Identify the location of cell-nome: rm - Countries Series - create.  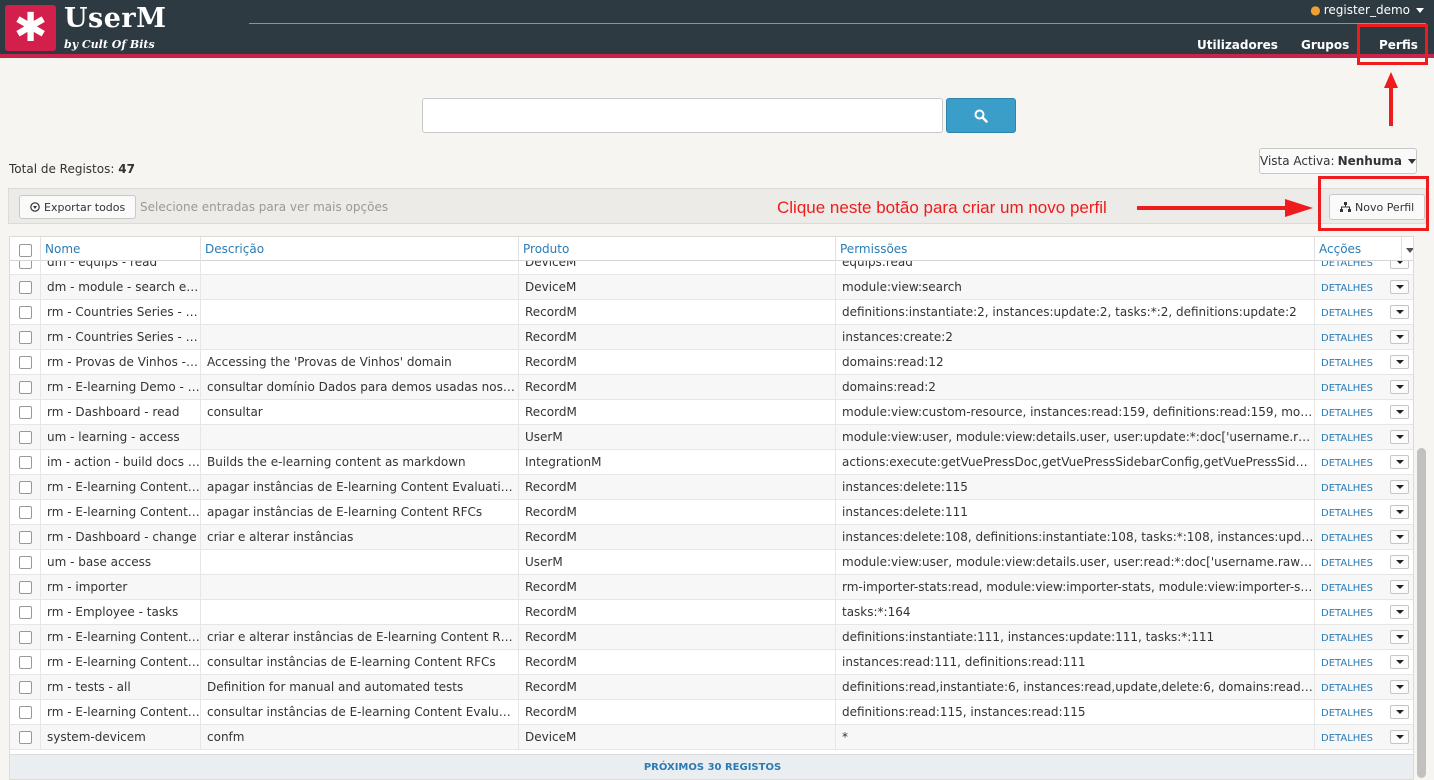
(120, 337).